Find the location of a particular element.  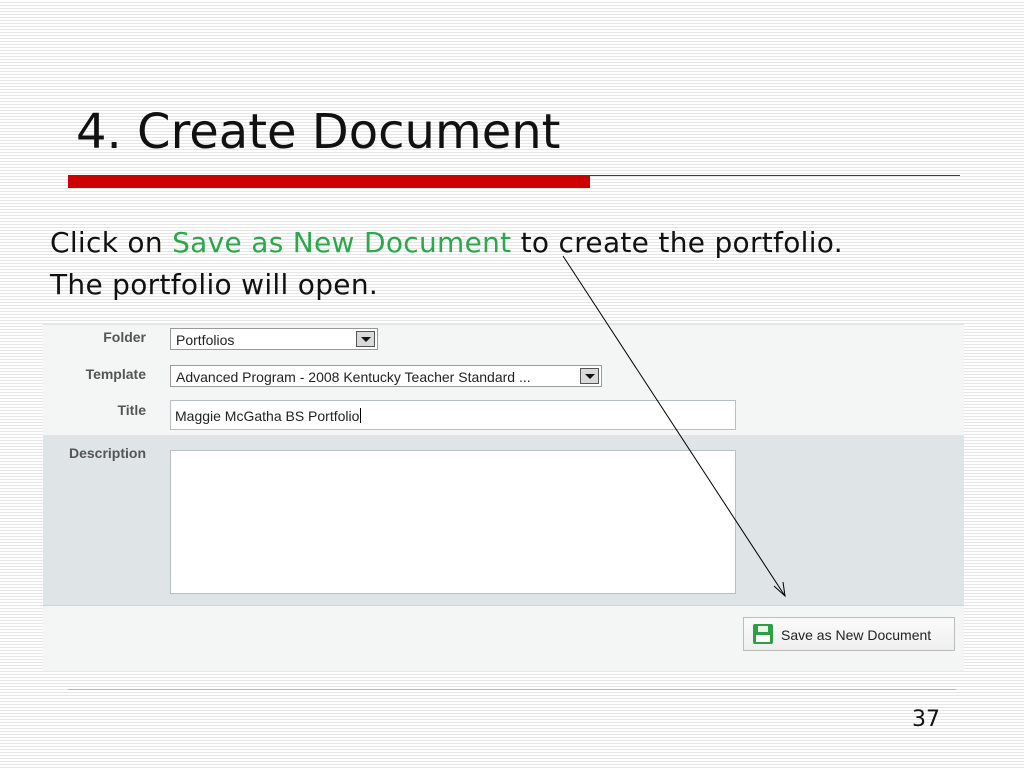

slide-title: 4. Create Document is located at coordinates (318, 132).